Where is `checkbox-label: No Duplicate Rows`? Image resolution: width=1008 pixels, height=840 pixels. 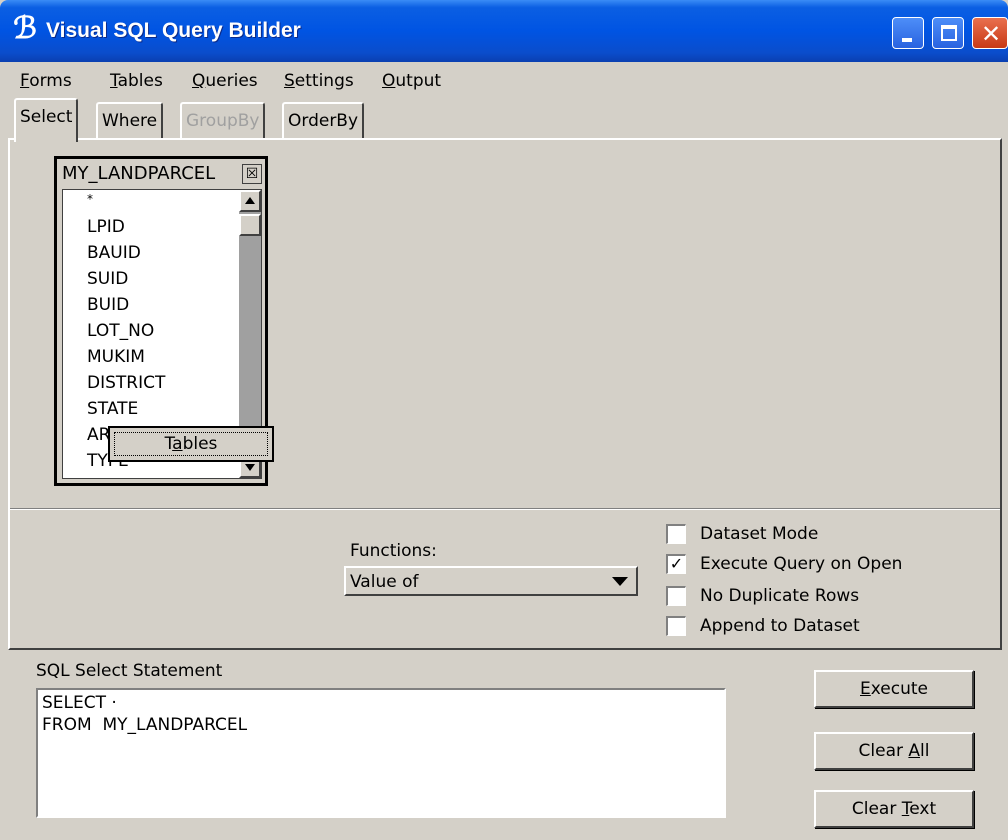
checkbox-label: No Duplicate Rows is located at coordinates (780, 596).